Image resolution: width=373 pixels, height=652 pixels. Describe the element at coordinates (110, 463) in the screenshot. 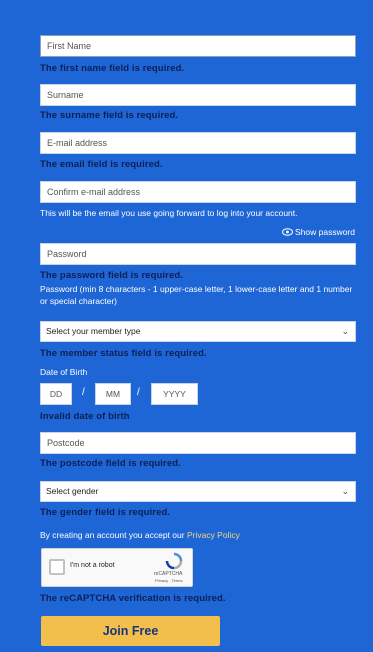

I see `postcode-error: The postcode field is required.` at that location.